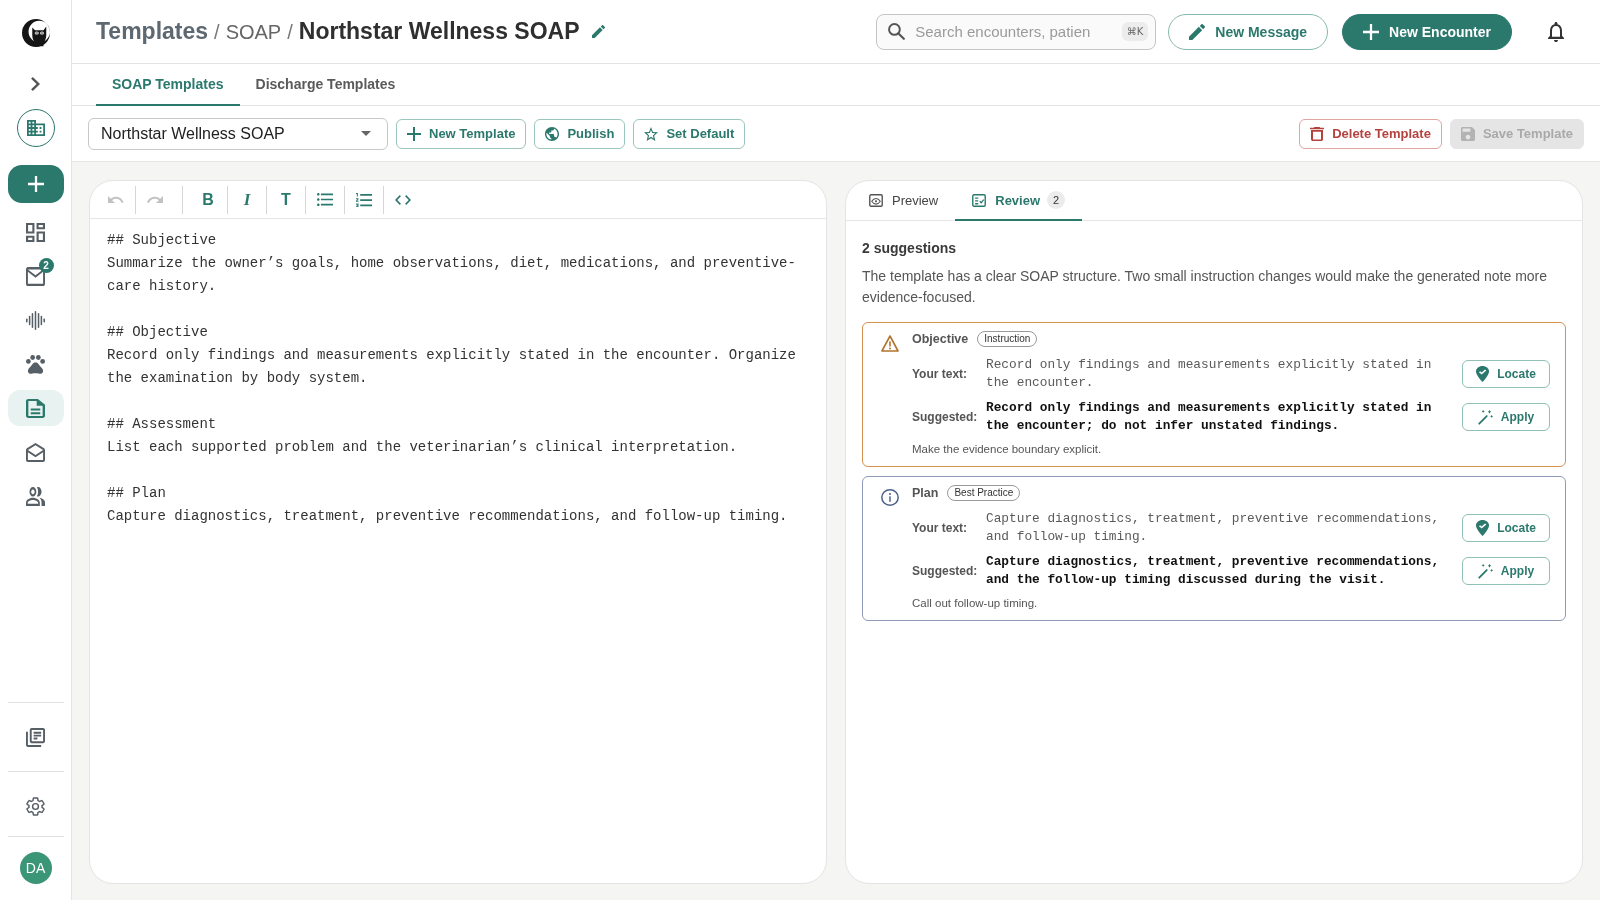 The width and height of the screenshot is (1600, 900). What do you see at coordinates (890, 497) in the screenshot?
I see `info-icon` at bounding box center [890, 497].